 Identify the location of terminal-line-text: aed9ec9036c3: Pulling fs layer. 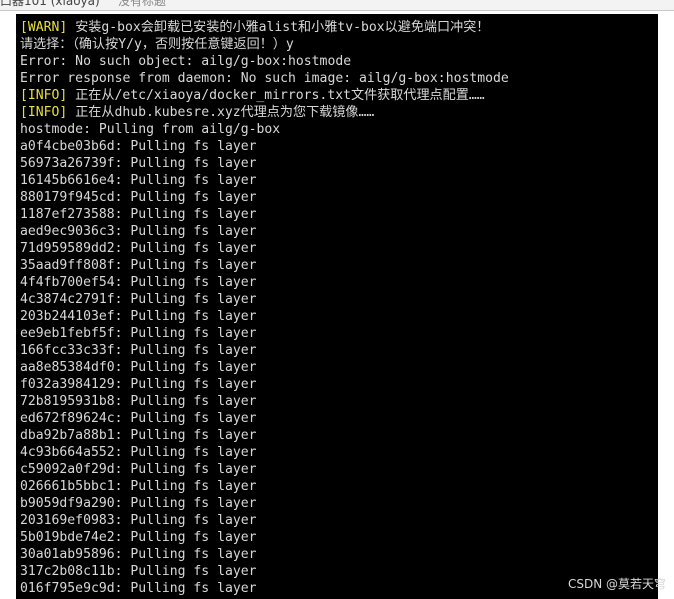
(138, 231).